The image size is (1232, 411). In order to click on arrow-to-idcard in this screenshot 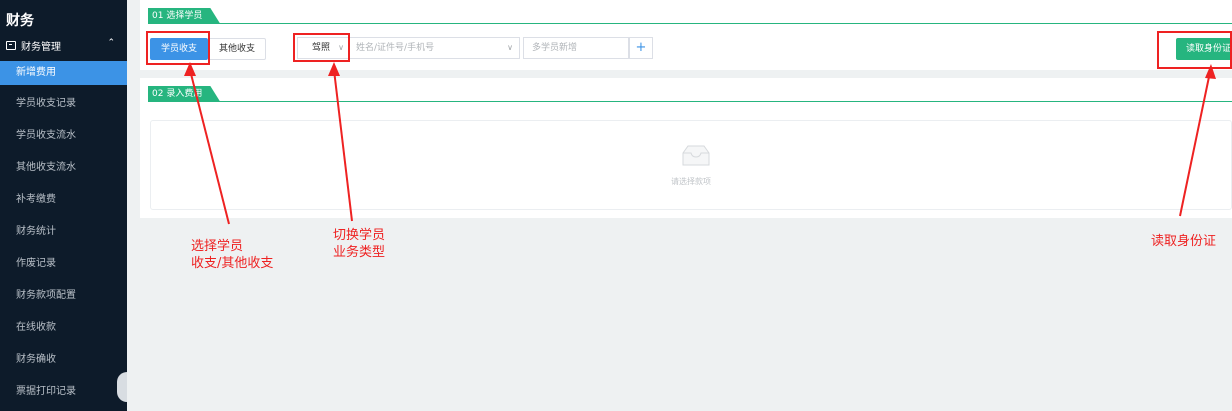, I will do `click(1195, 144)`.